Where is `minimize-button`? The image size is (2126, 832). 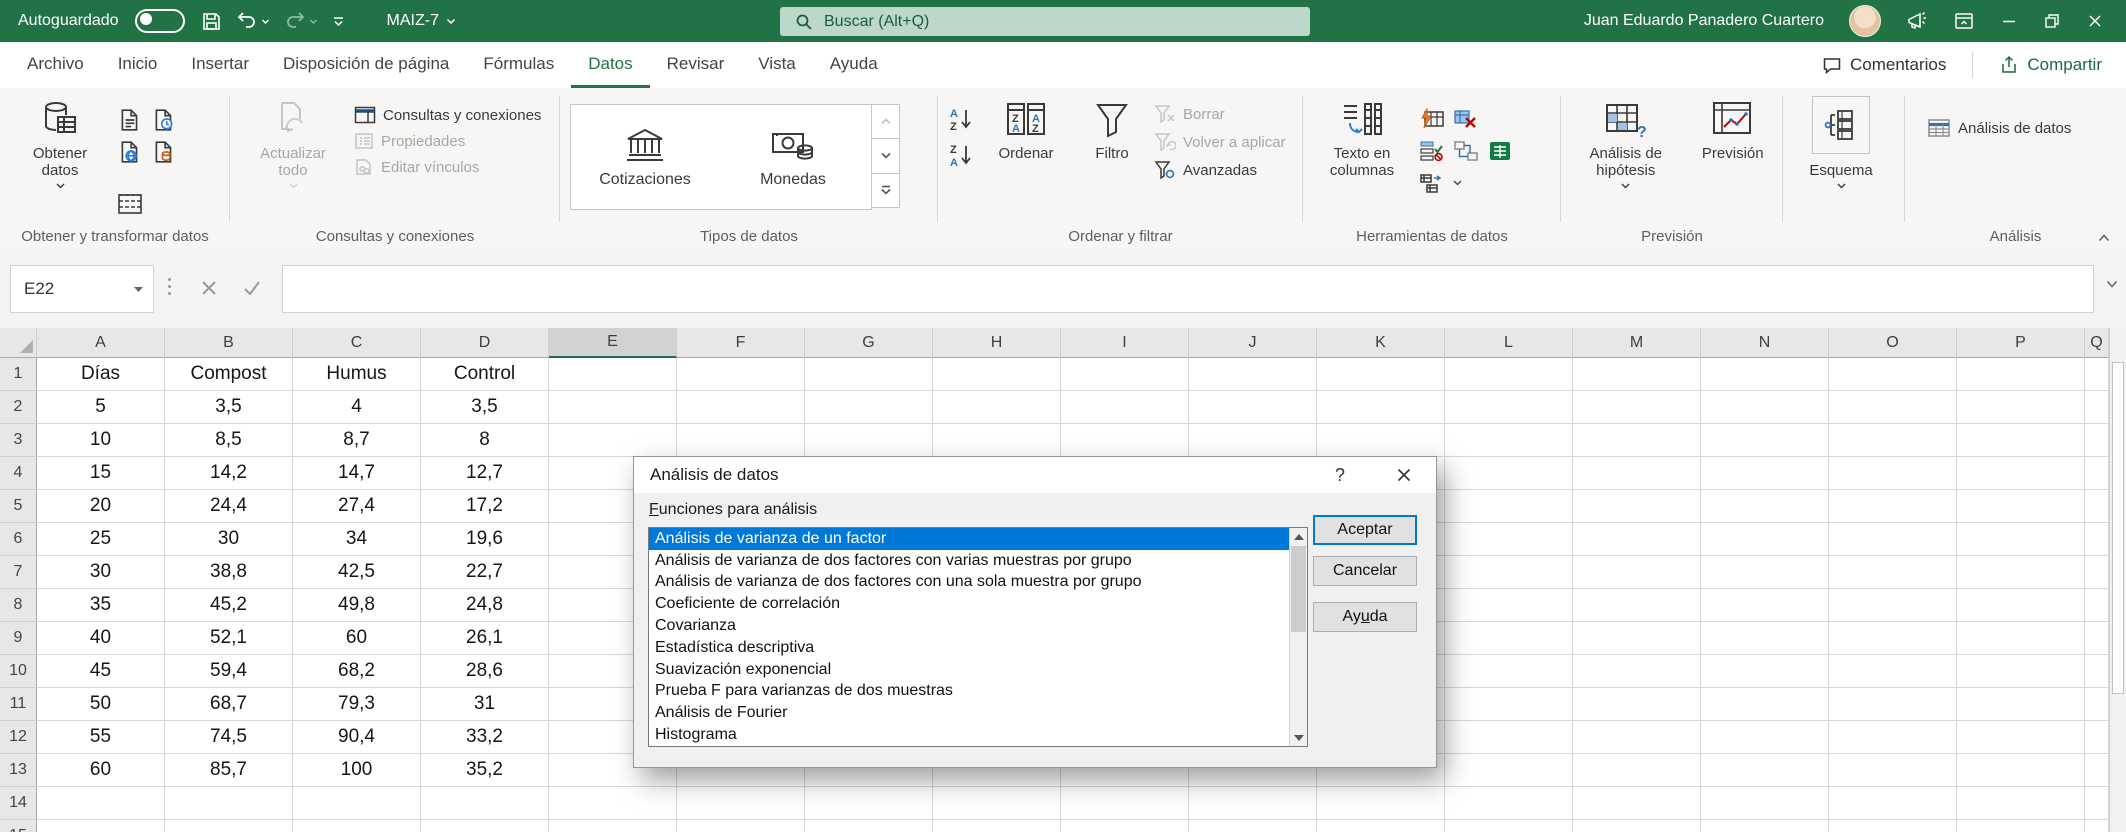 minimize-button is located at coordinates (2009, 21).